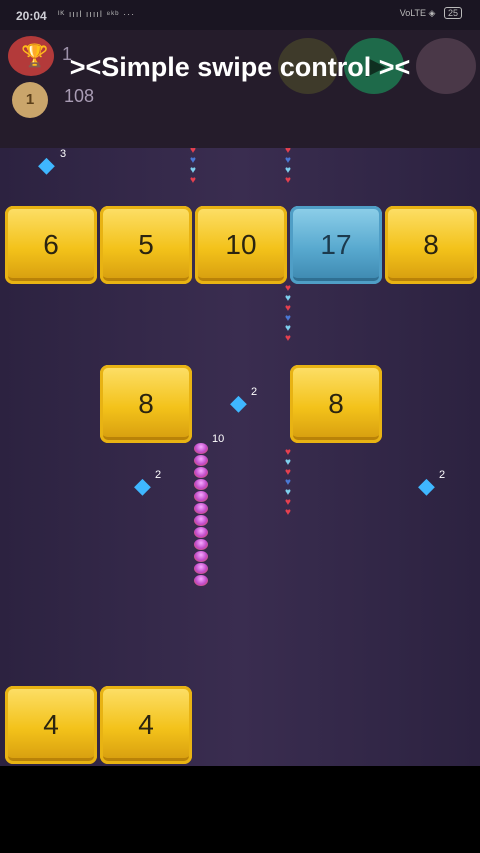 This screenshot has width=480, height=853. What do you see at coordinates (218, 439) in the screenshot?
I see `ball-count: 10` at bounding box center [218, 439].